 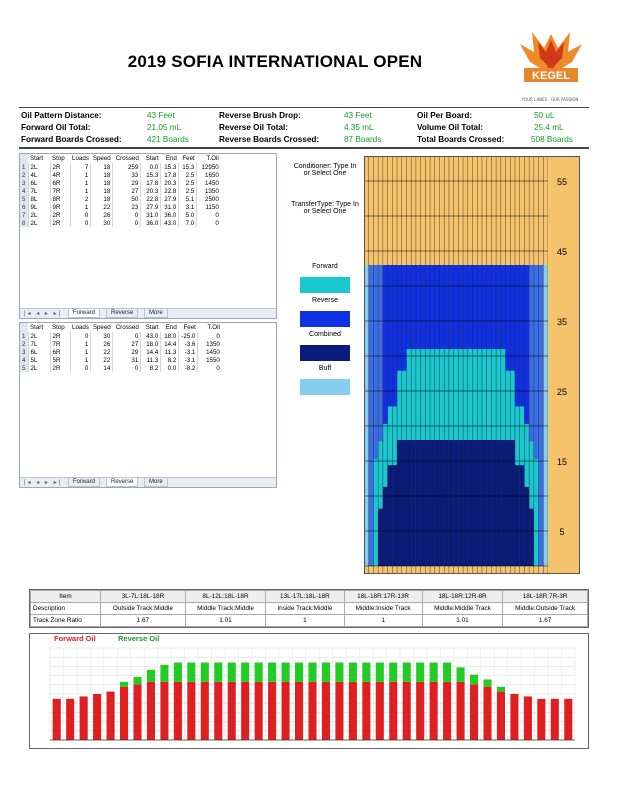 What do you see at coordinates (209, 344) in the screenshot?
I see `table-cell: 1350` at bounding box center [209, 344].